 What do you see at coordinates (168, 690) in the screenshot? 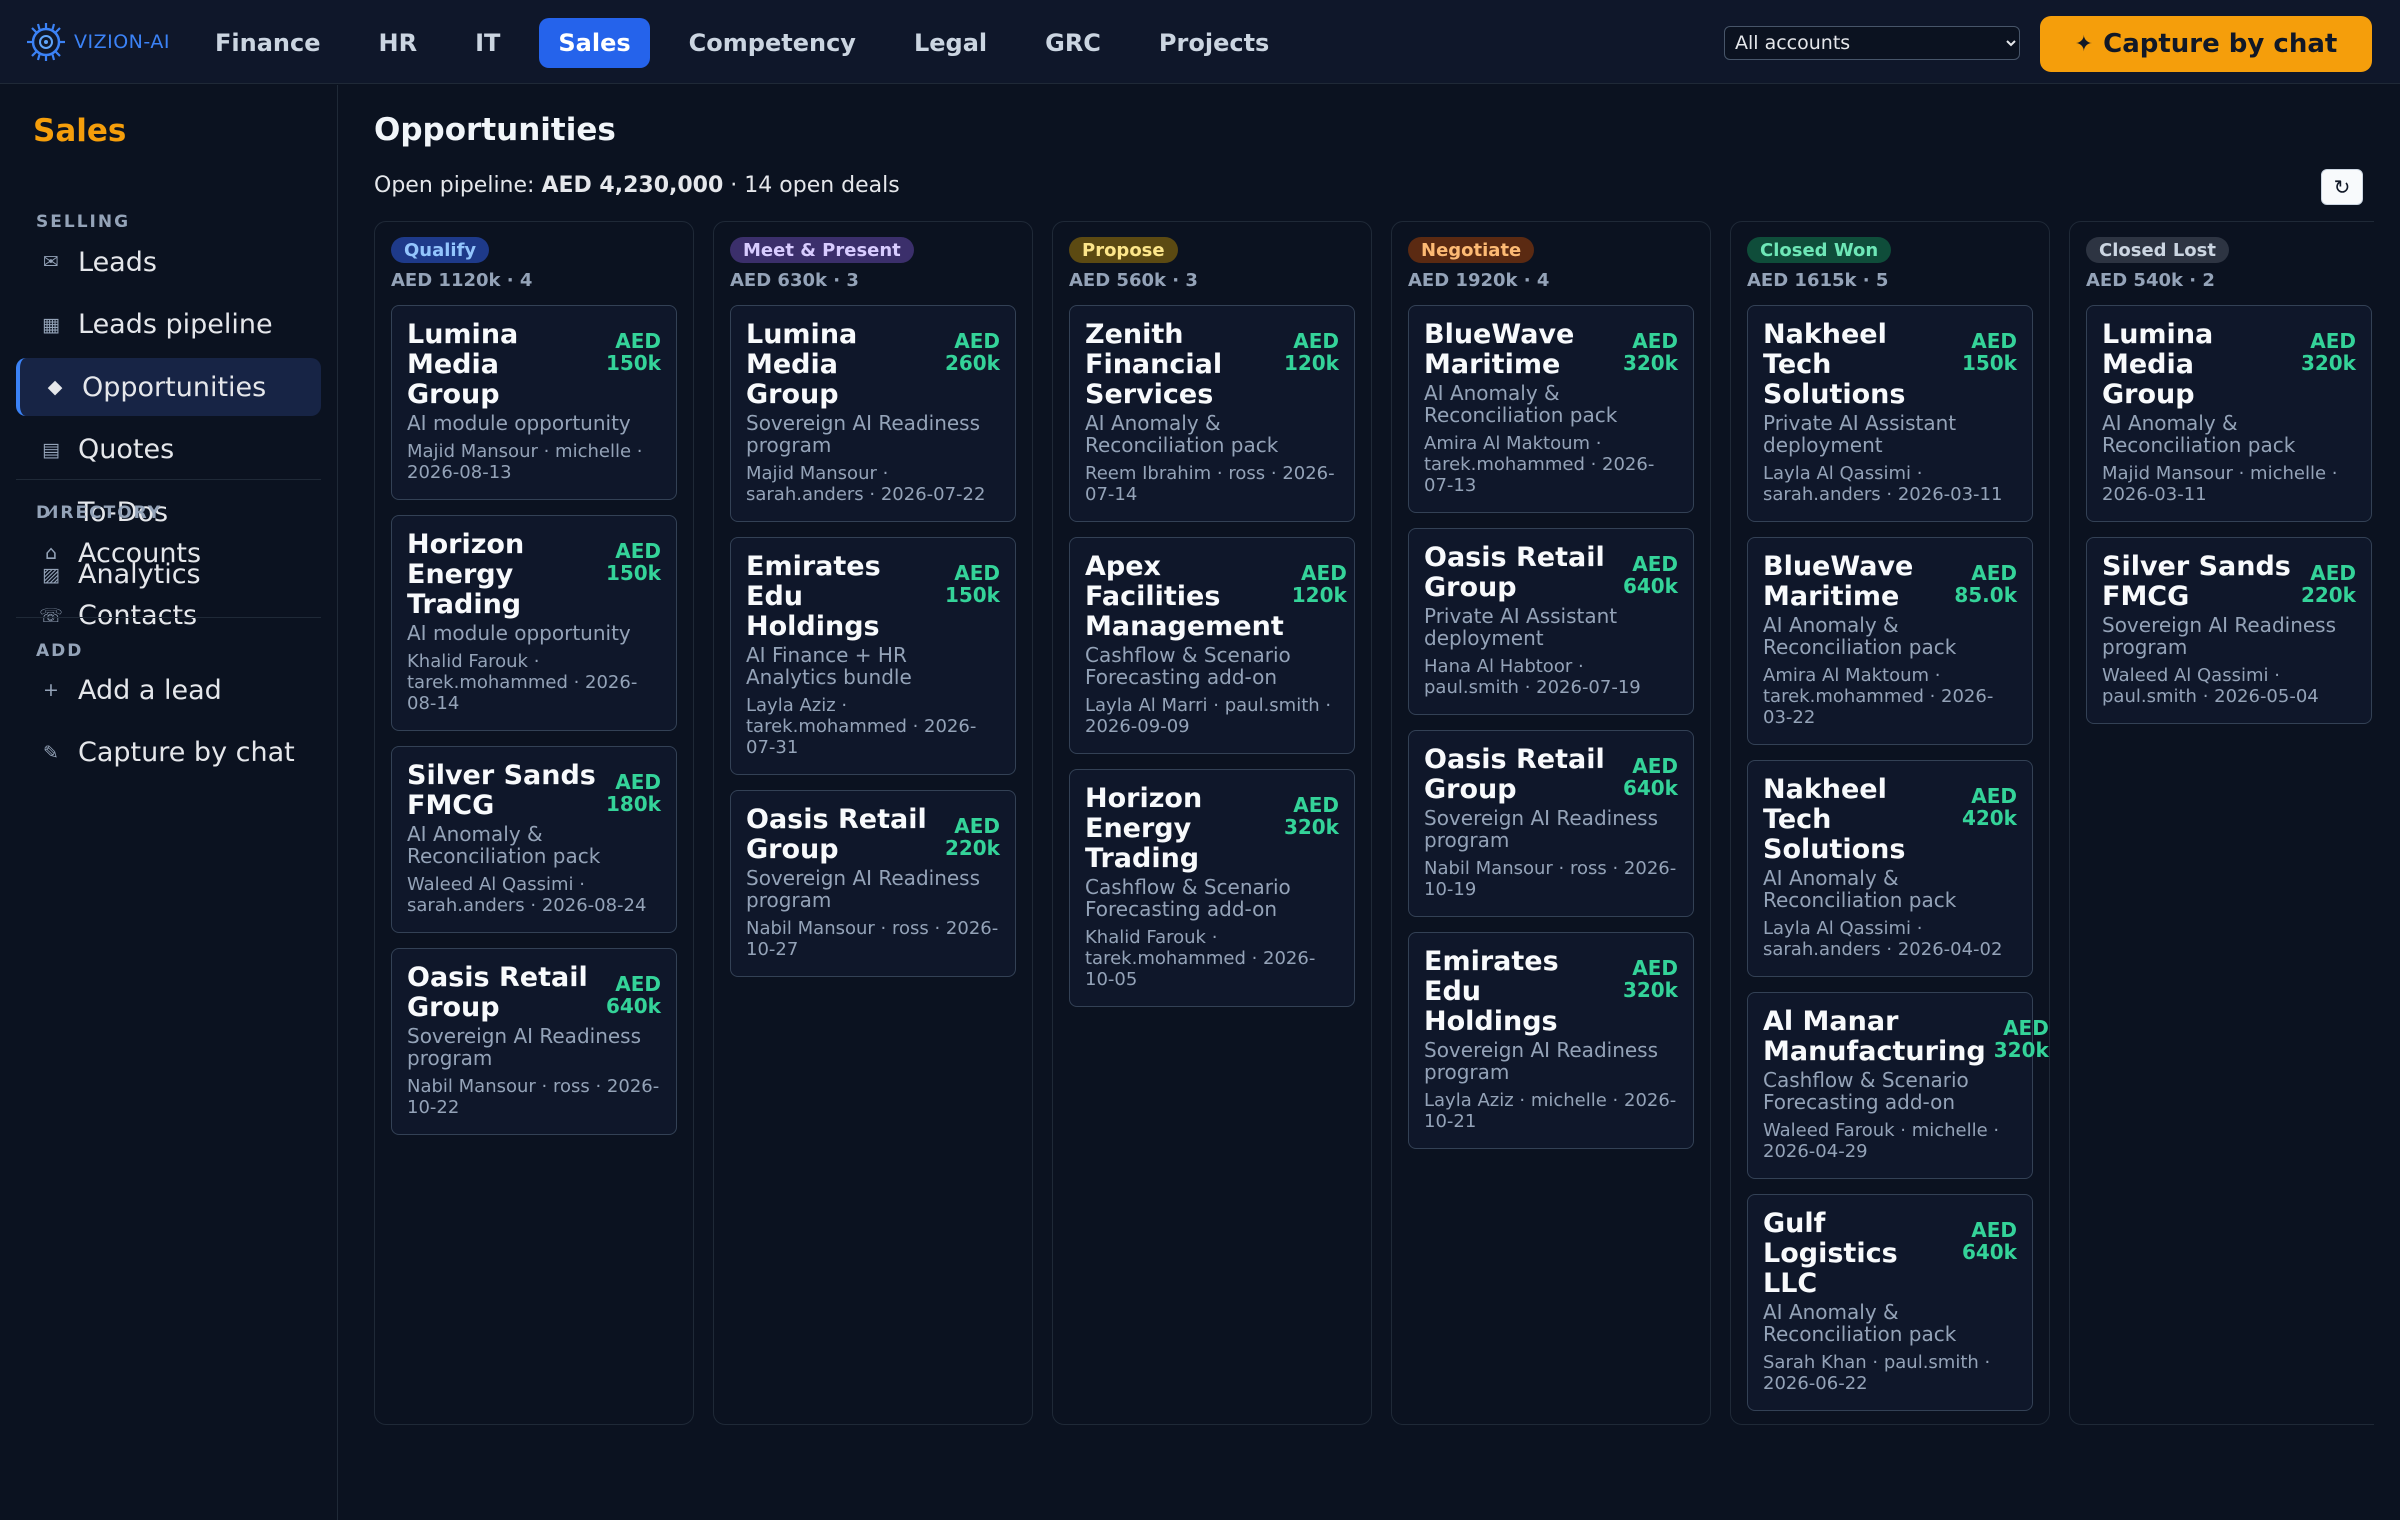
I see `sidebar-item-add-a-lead: + Add a lead` at bounding box center [168, 690].